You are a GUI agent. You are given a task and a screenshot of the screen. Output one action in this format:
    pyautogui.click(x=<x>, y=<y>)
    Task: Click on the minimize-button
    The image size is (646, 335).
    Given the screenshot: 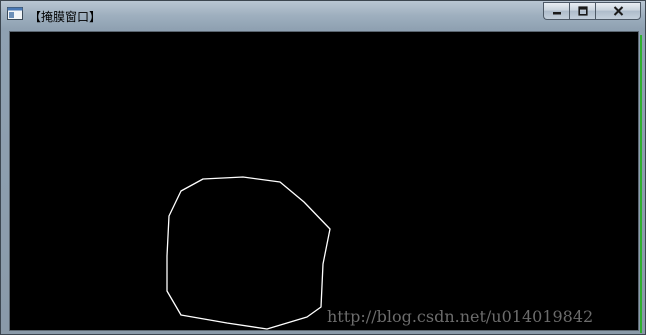 What is the action you would take?
    pyautogui.click(x=556, y=11)
    